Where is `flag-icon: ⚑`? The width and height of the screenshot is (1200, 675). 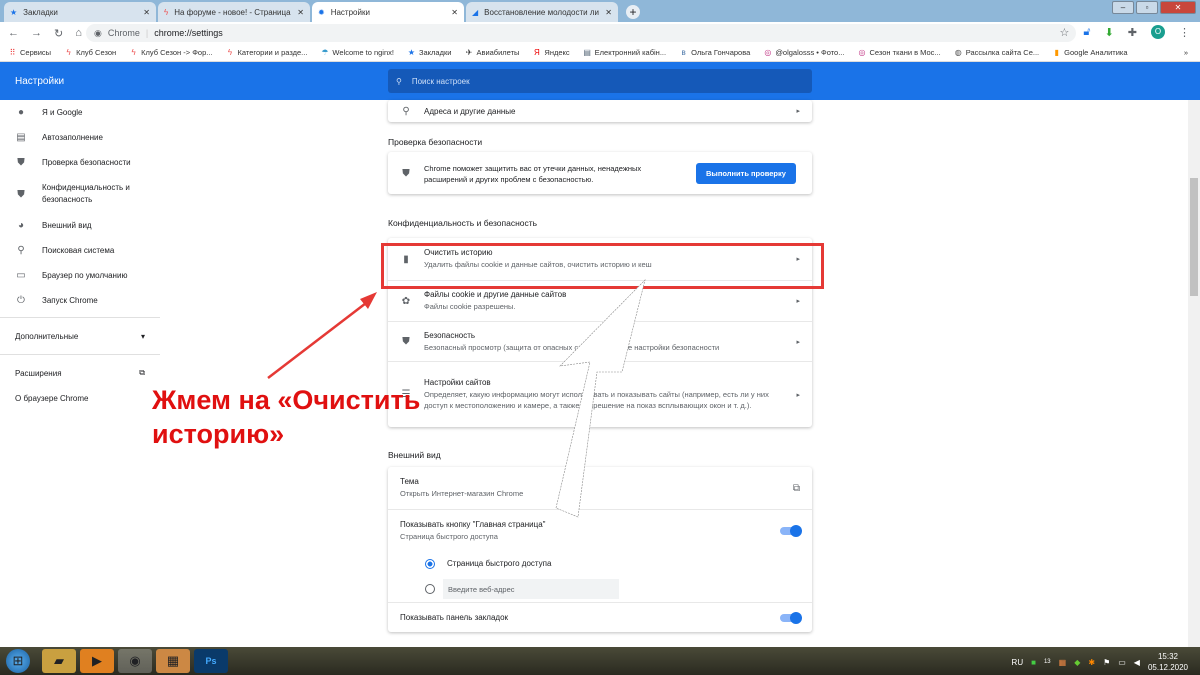 flag-icon: ⚑ is located at coordinates (1106, 662).